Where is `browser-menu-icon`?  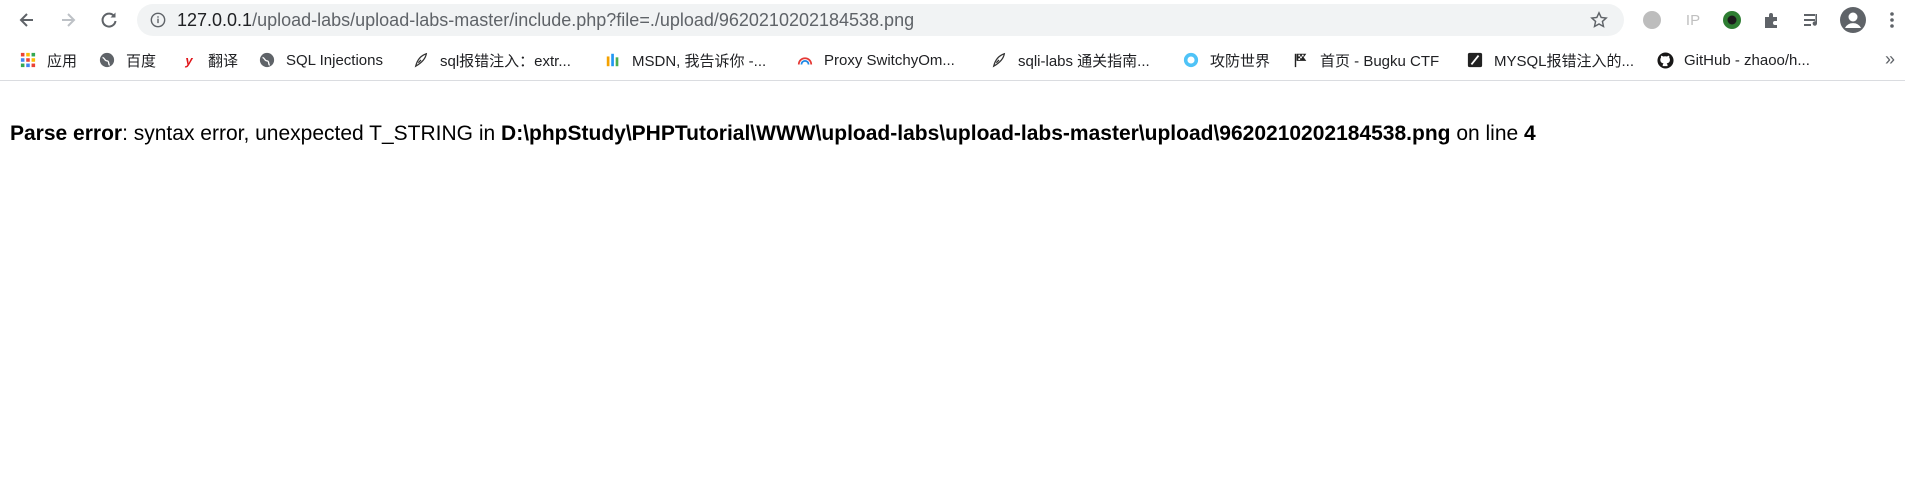 browser-menu-icon is located at coordinates (1892, 20).